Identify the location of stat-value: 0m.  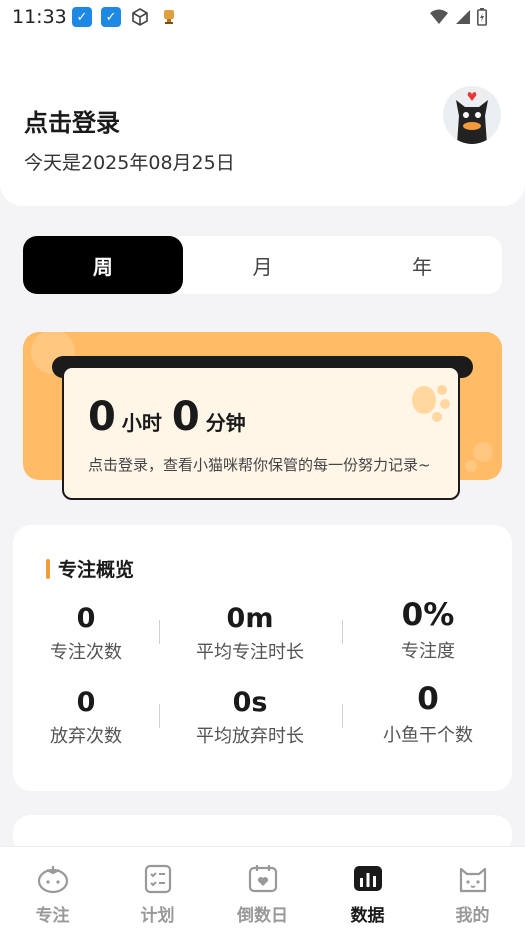
(250, 618).